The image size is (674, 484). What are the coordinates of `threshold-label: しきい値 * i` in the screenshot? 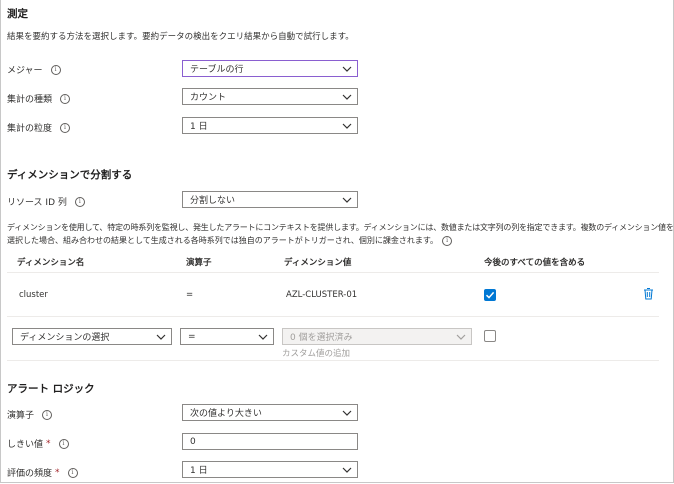 It's located at (38, 443).